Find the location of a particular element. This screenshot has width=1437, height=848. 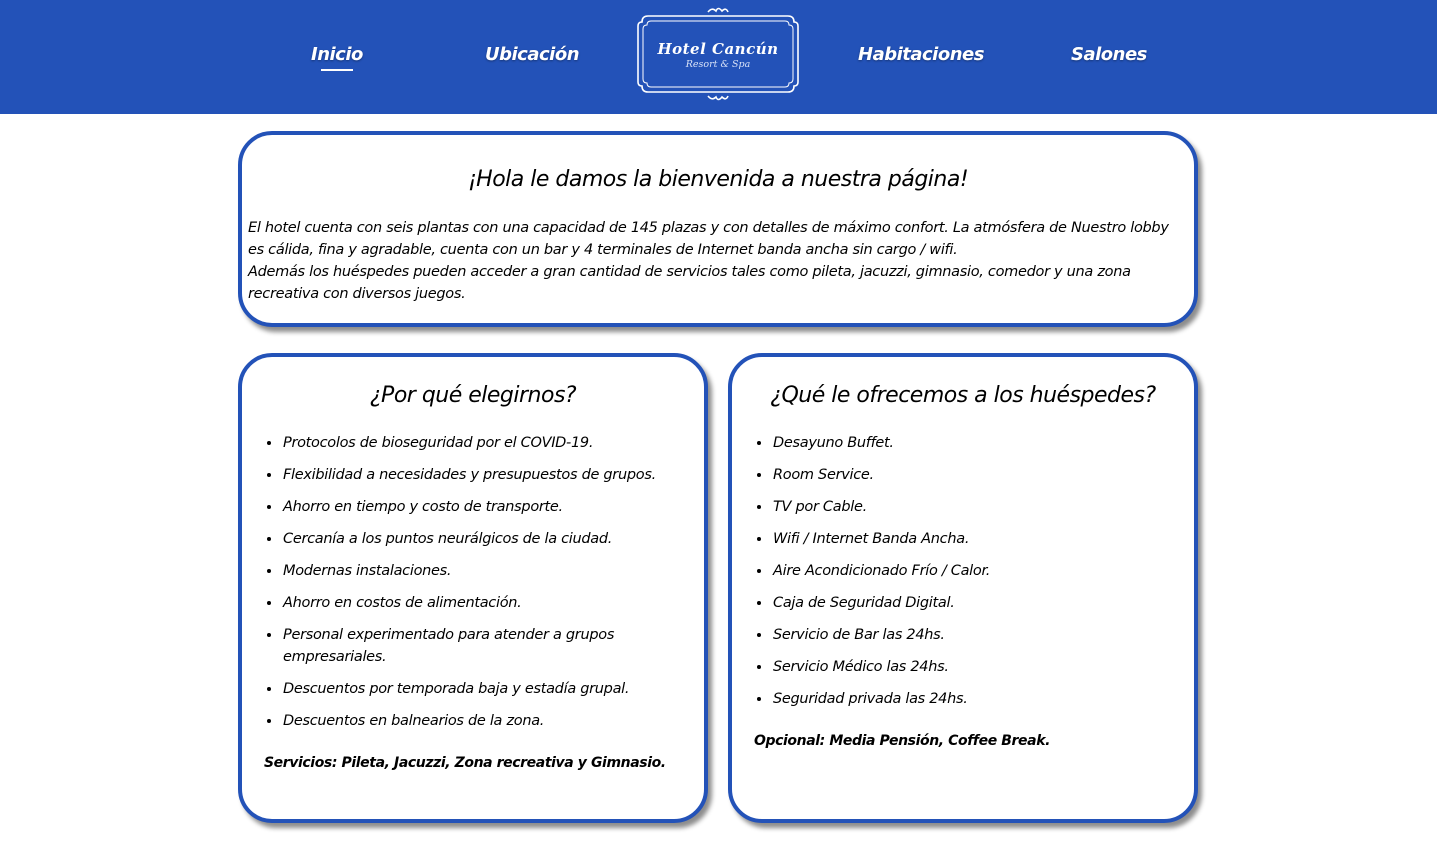

logo-title: Hotel Cancún is located at coordinates (718, 49).